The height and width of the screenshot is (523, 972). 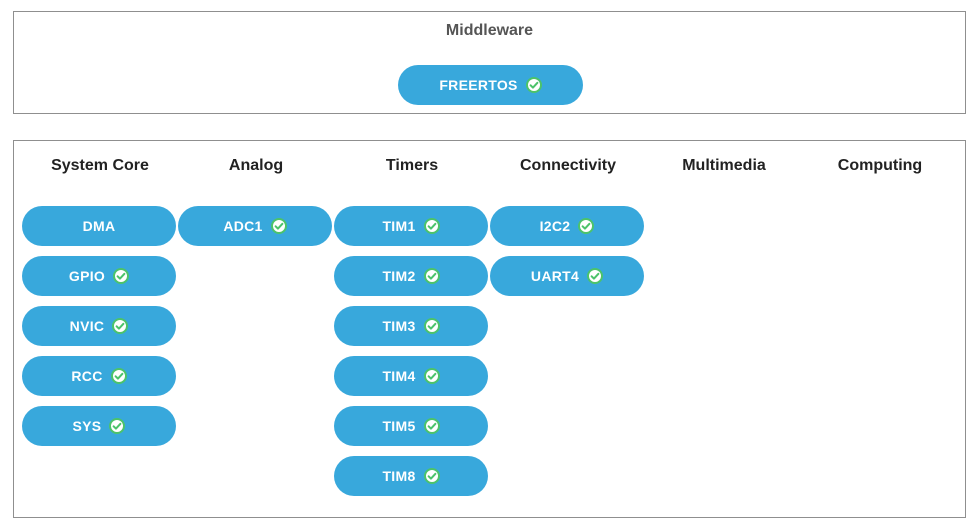 What do you see at coordinates (87, 326) in the screenshot?
I see `nvic-label: NVIC` at bounding box center [87, 326].